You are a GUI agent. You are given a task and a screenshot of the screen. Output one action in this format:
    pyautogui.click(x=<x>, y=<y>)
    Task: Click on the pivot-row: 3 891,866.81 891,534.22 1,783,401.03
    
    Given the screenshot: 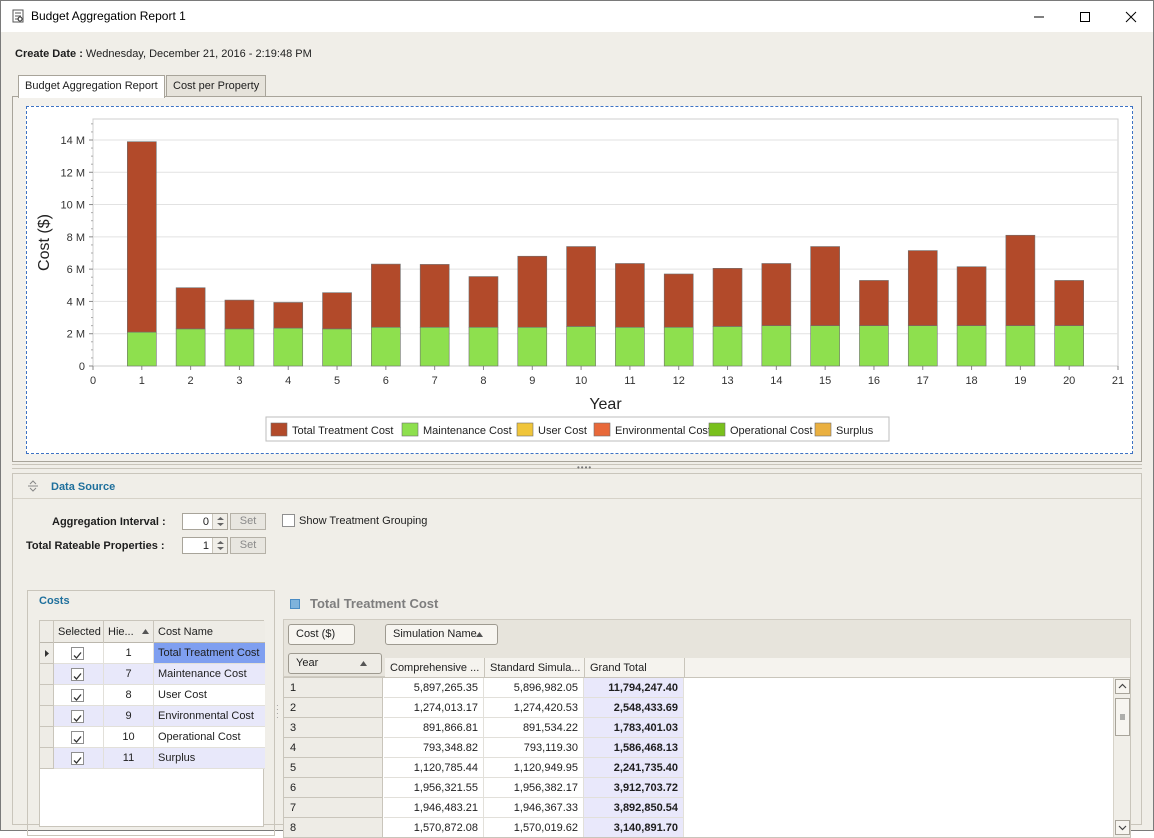 What is the action you would take?
    pyautogui.click(x=484, y=728)
    